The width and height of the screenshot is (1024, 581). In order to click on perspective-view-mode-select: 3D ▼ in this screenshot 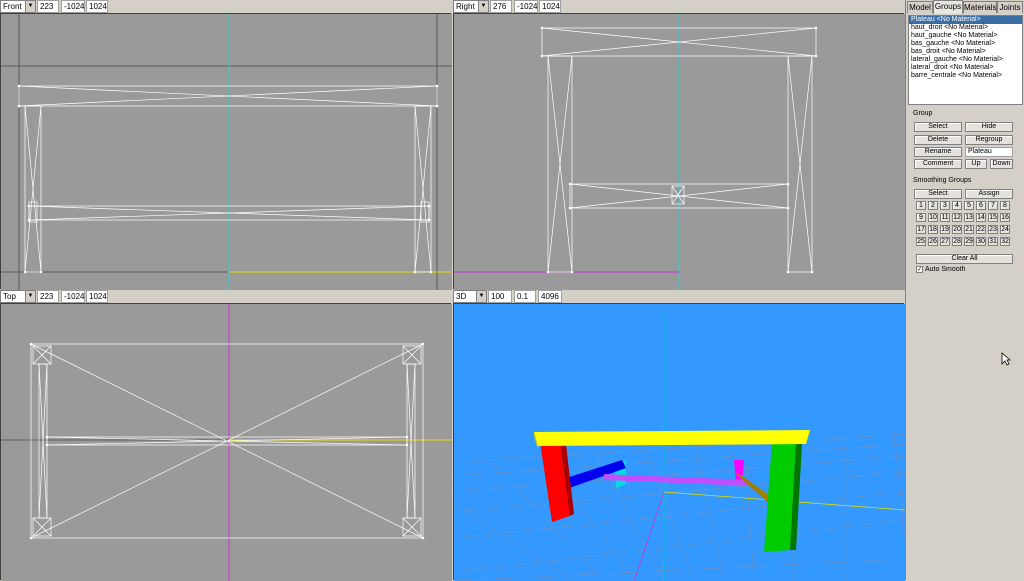, I will do `click(470, 296)`.